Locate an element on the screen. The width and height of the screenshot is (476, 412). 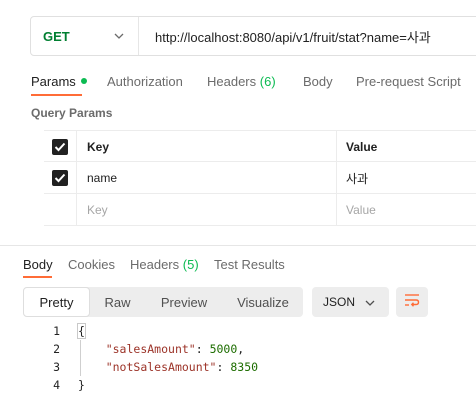
tab-authorization: Authorization is located at coordinates (157, 81).